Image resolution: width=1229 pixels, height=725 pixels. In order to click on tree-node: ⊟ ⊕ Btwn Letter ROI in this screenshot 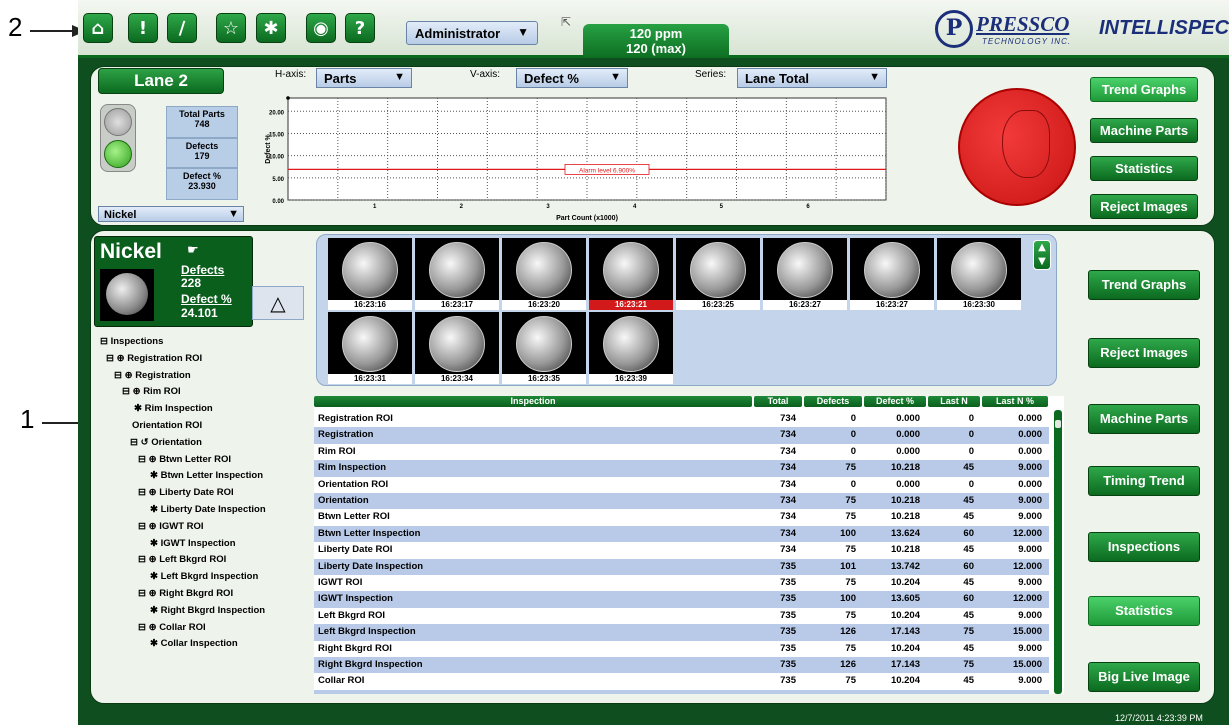, I will do `click(184, 459)`.